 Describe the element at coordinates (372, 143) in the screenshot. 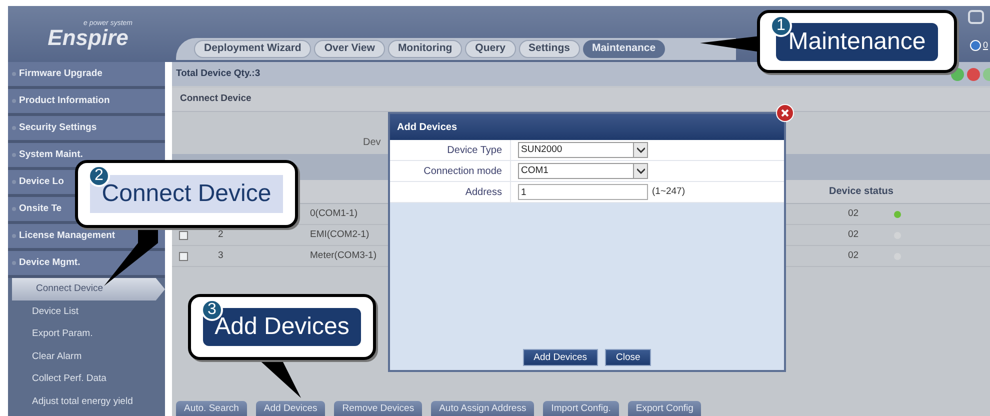

I see `form-label: Dev` at that location.